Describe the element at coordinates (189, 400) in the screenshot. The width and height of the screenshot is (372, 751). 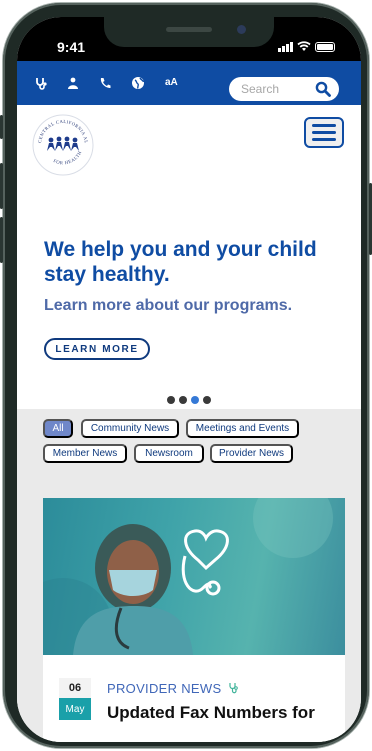
I see `carousel-dots` at that location.